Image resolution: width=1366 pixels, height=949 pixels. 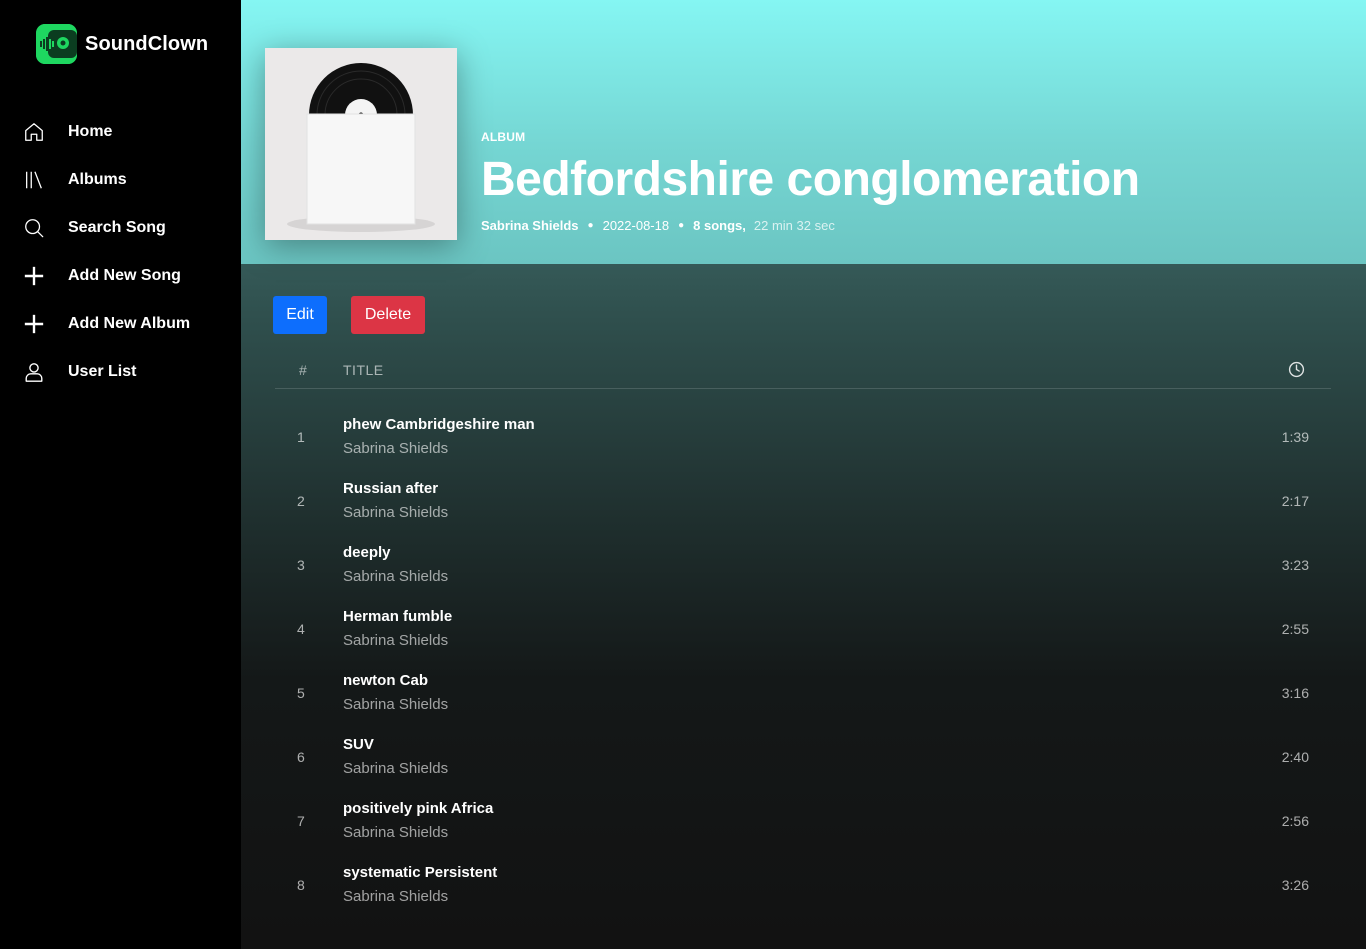 I want to click on sidebar-item-user-list: User List, so click(x=120, y=372).